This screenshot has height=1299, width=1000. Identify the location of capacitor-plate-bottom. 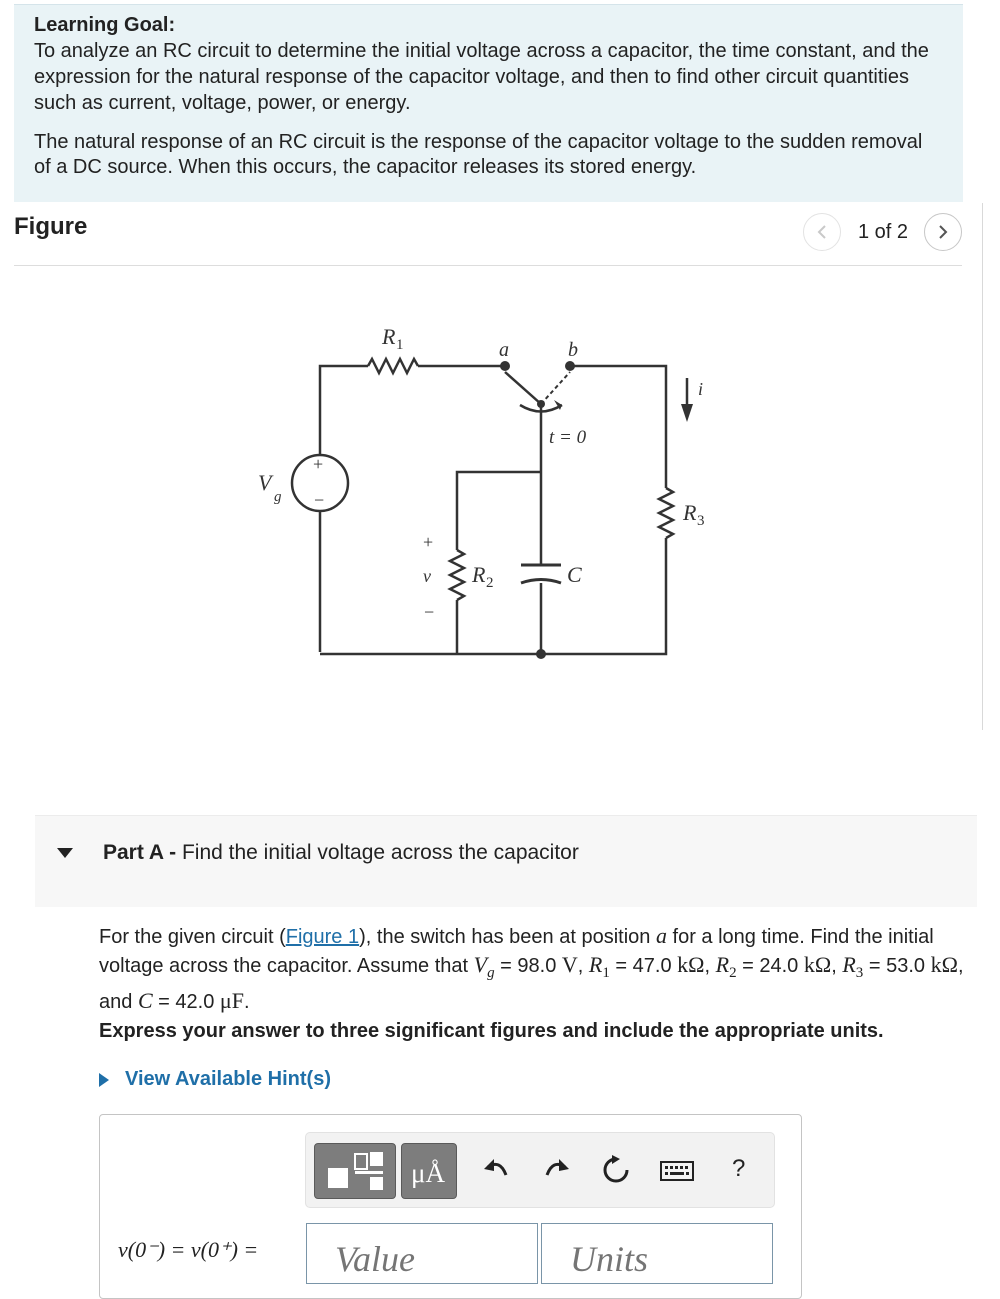
(541, 581).